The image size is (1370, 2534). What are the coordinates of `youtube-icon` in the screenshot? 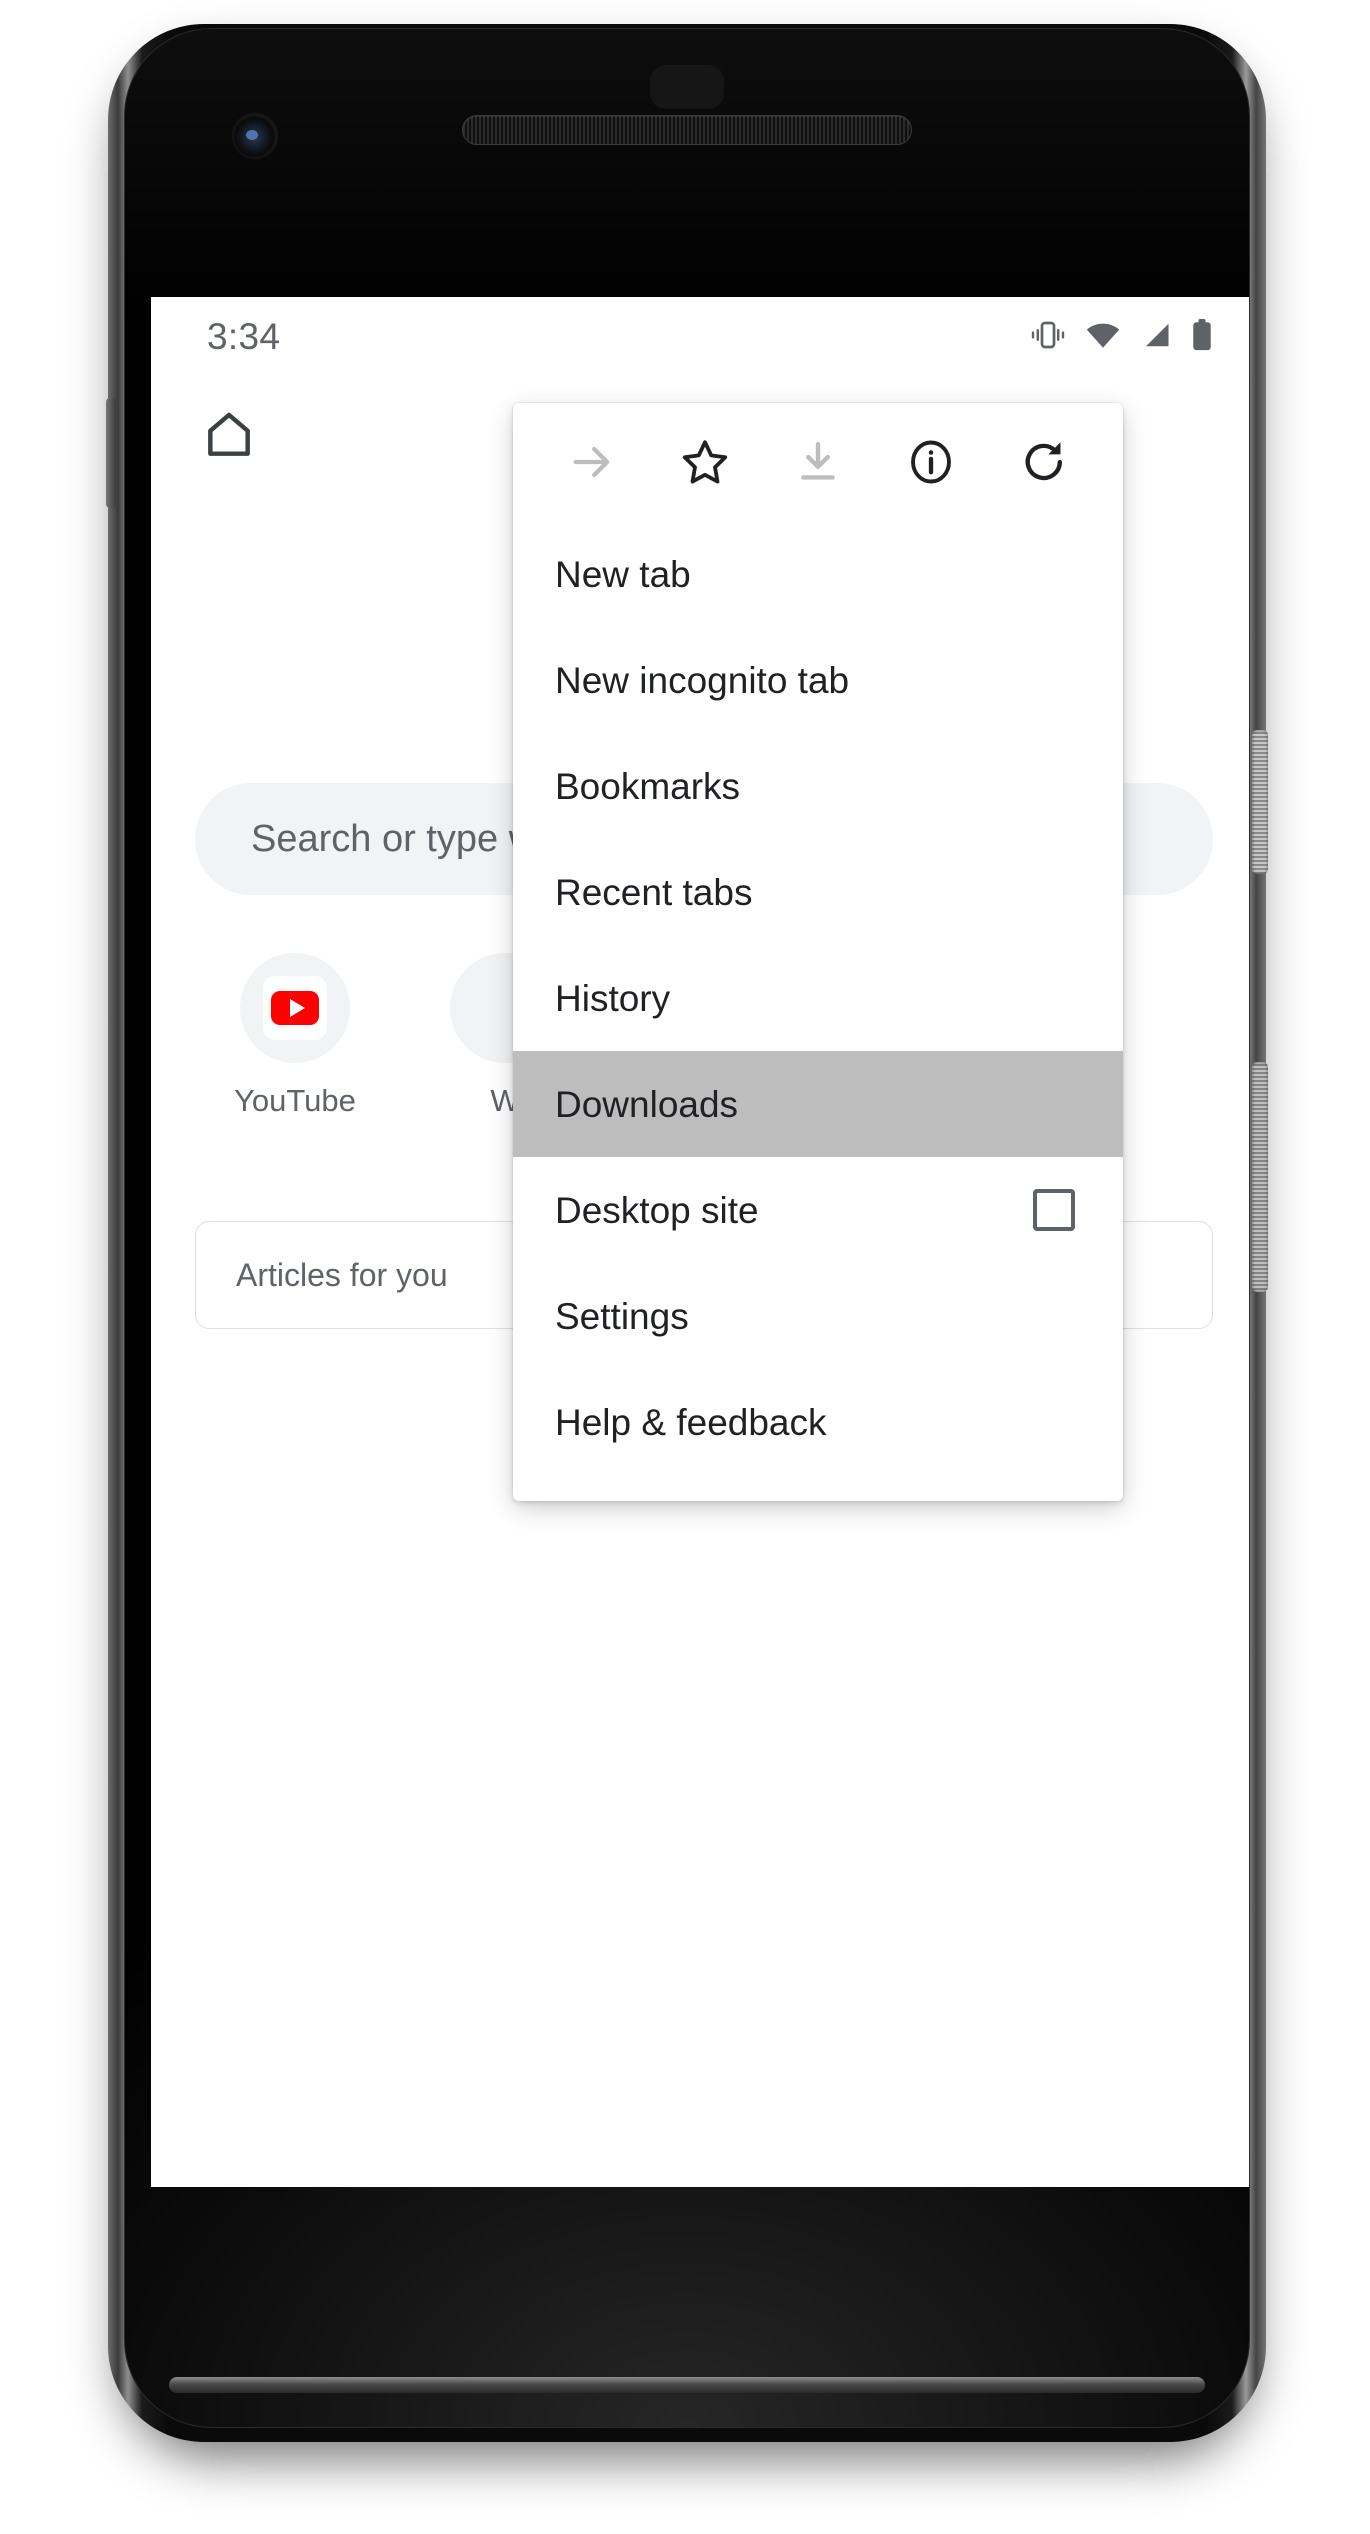 It's located at (295, 1008).